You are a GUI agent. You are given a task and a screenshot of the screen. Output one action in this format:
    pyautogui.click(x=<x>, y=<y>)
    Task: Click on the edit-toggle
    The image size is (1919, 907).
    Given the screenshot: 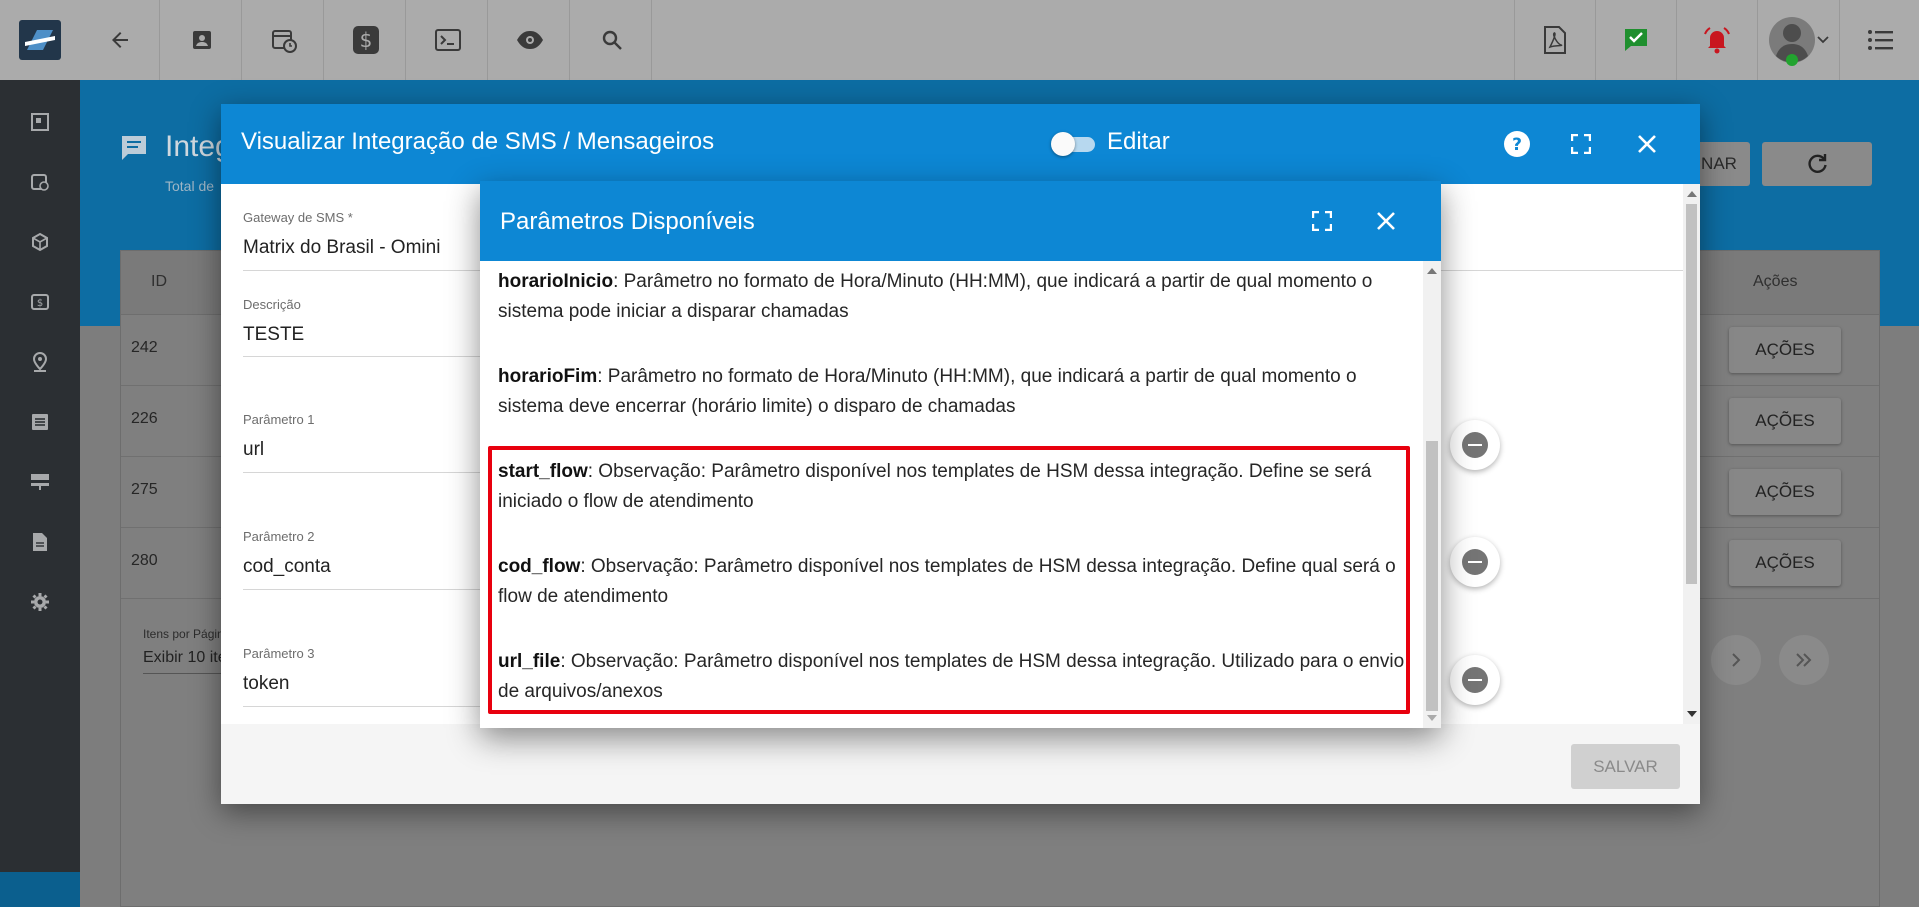 What is the action you would take?
    pyautogui.click(x=1074, y=144)
    